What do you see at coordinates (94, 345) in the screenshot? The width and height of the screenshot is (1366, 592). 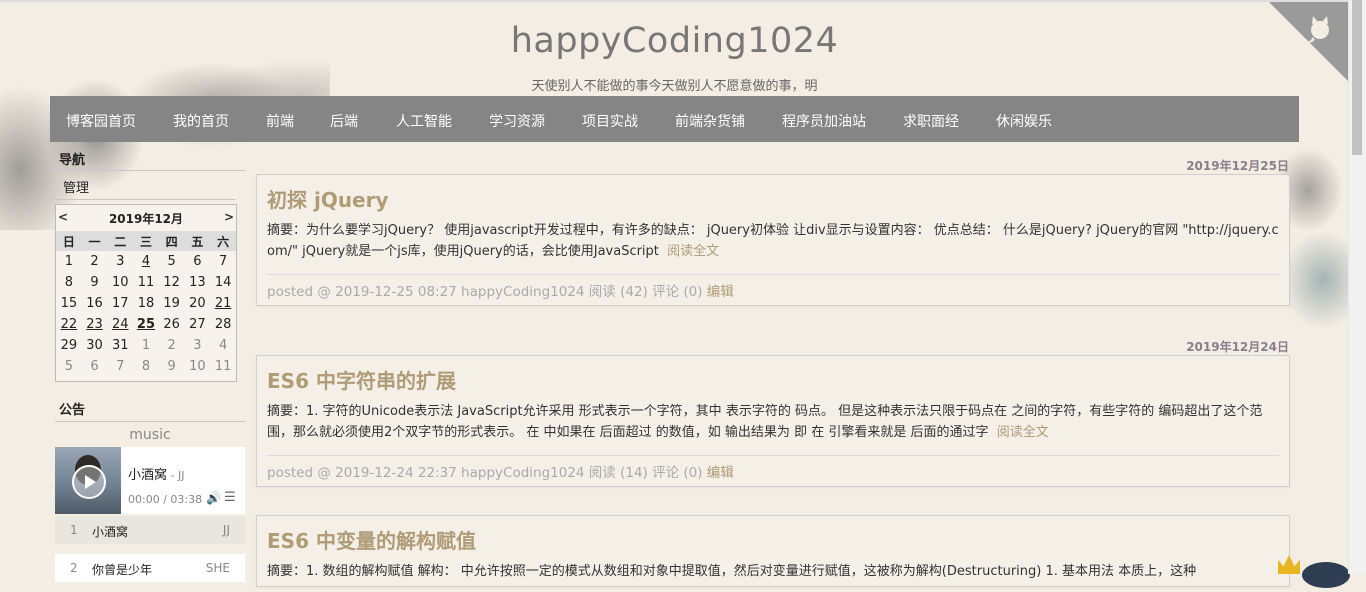 I see `calendar-day: 30` at bounding box center [94, 345].